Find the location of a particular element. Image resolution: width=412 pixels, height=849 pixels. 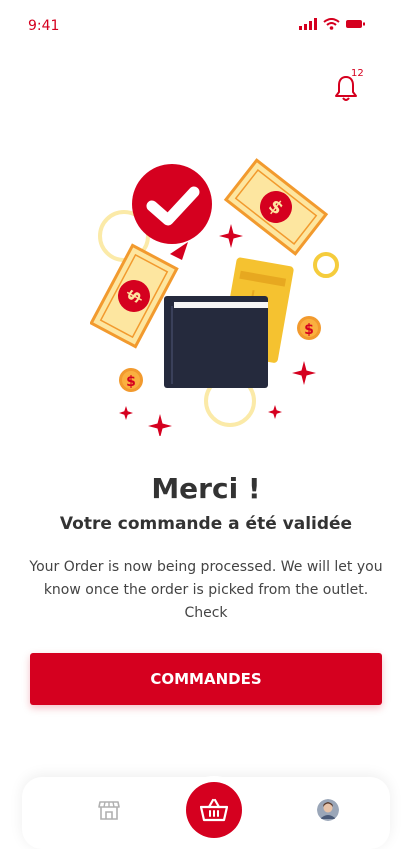

battery-icon is located at coordinates (355, 24).